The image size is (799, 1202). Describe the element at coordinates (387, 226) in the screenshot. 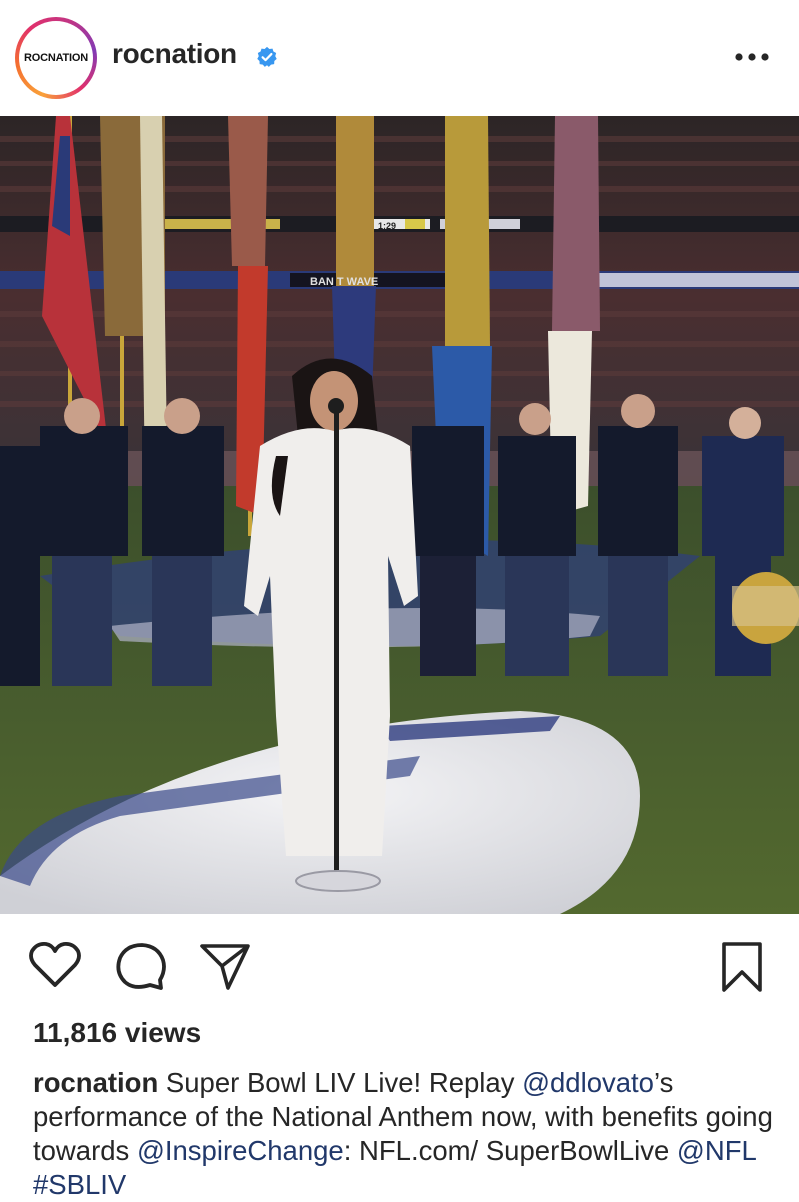

I see `game-clock-text: 1:29` at that location.